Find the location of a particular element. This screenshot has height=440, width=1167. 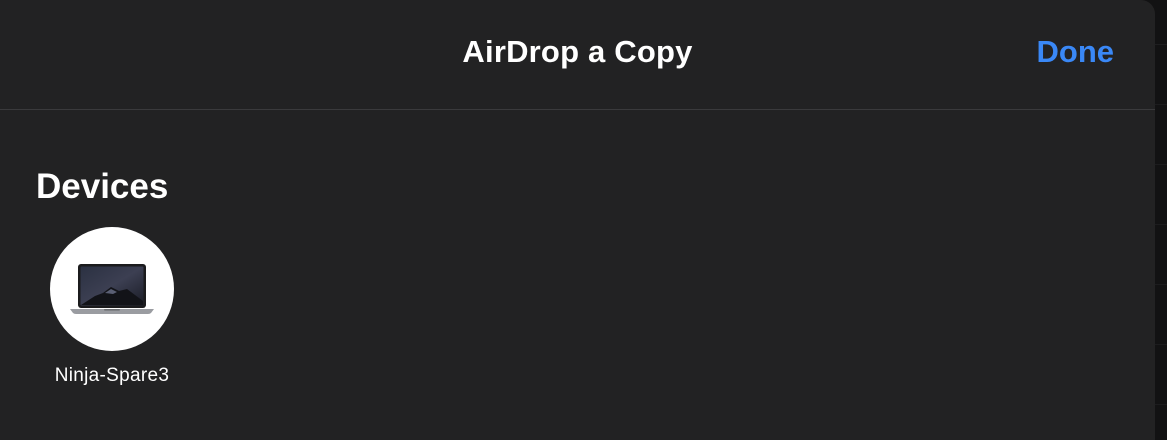

device-avatar is located at coordinates (112, 289).